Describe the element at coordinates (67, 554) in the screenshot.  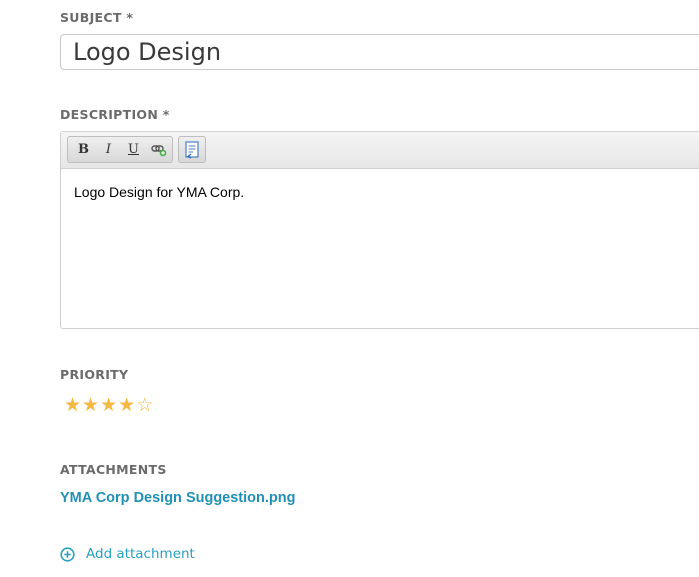
I see `plus-circle-icon` at that location.